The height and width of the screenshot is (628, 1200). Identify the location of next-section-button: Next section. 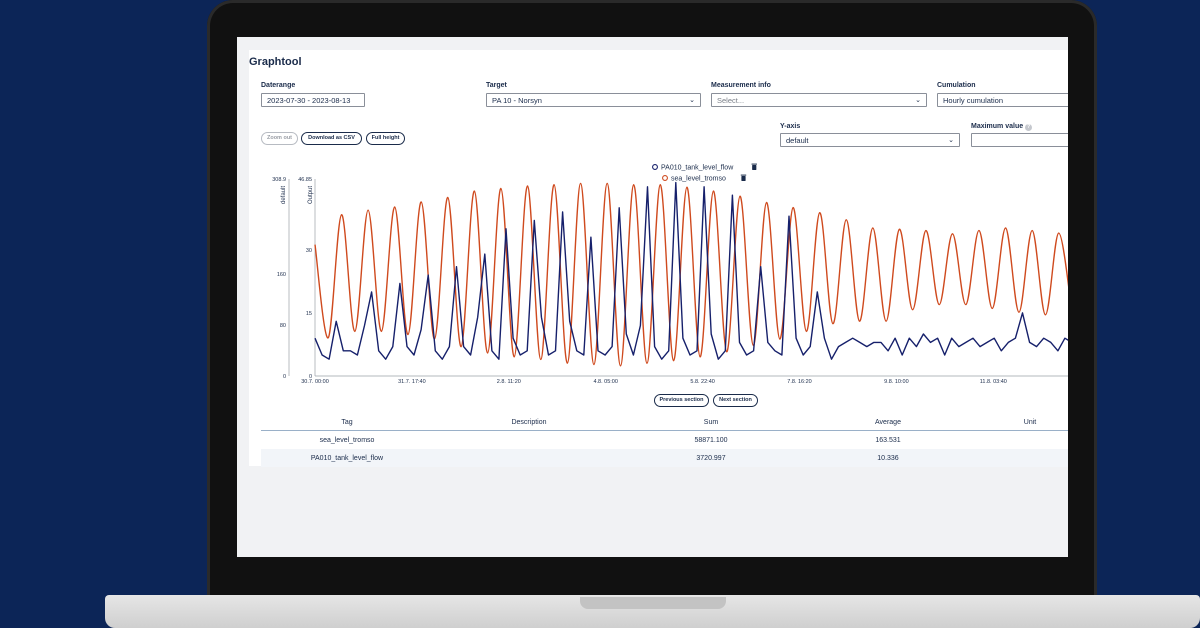
(735, 400).